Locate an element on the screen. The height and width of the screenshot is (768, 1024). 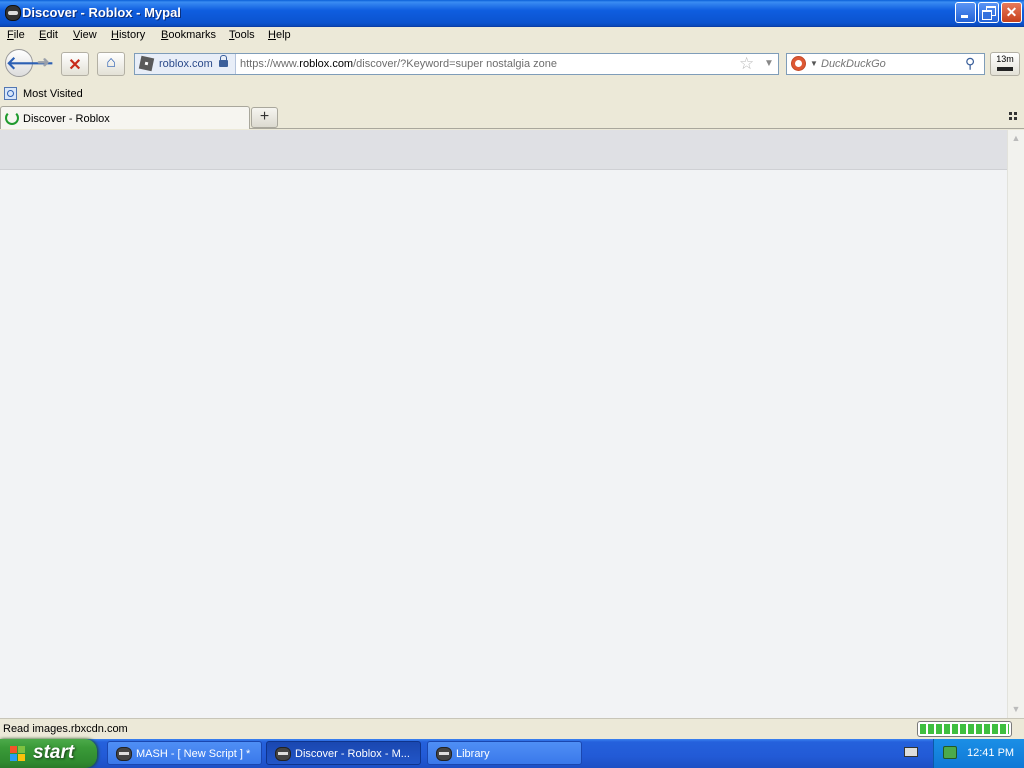
forward-arrow-icon: ➜ is located at coordinates (43, 62).